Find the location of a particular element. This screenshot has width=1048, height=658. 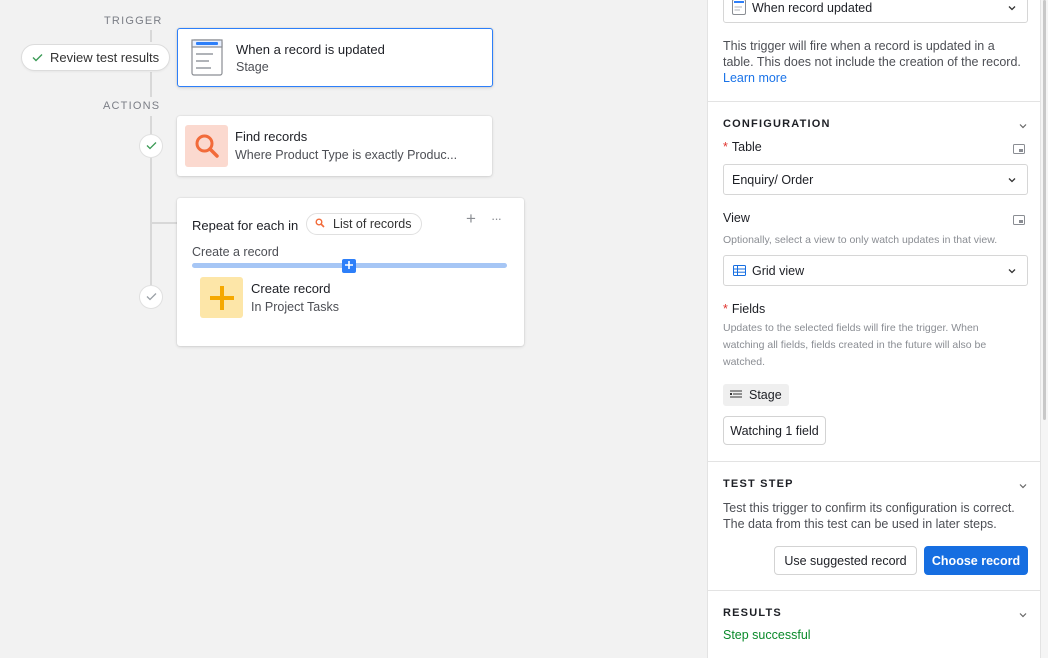

actions-section-label: ACTIONS is located at coordinates (132, 106).